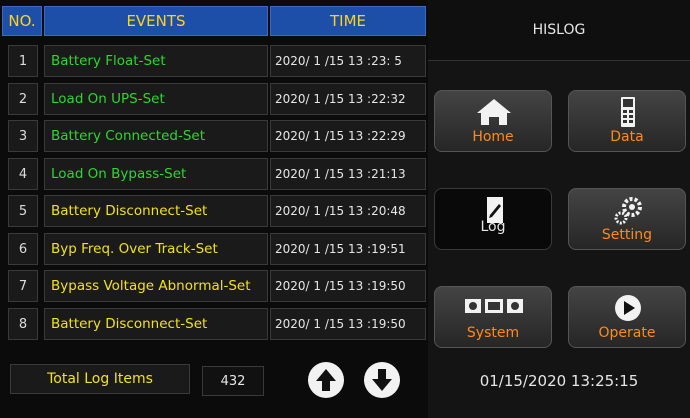 Image resolution: width=690 pixels, height=418 pixels. I want to click on time-cell: 2020/ 1 /15 13 :21:13, so click(348, 174).